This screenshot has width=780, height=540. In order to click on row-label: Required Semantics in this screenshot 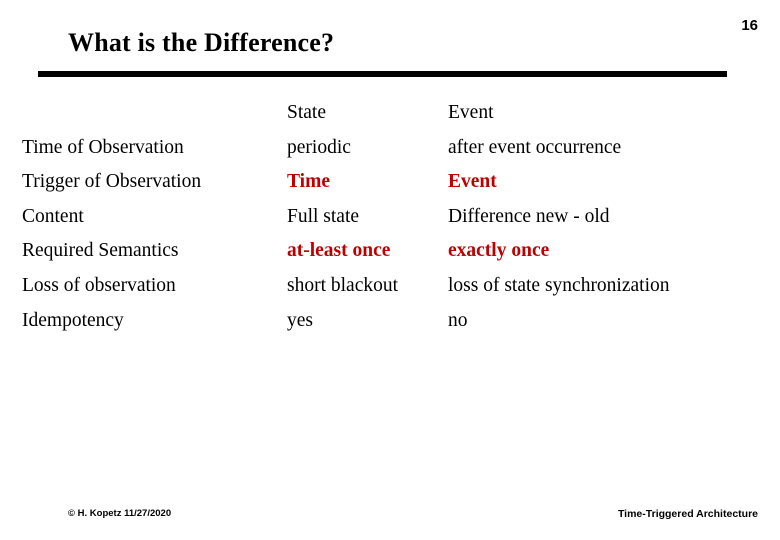, I will do `click(100, 251)`.